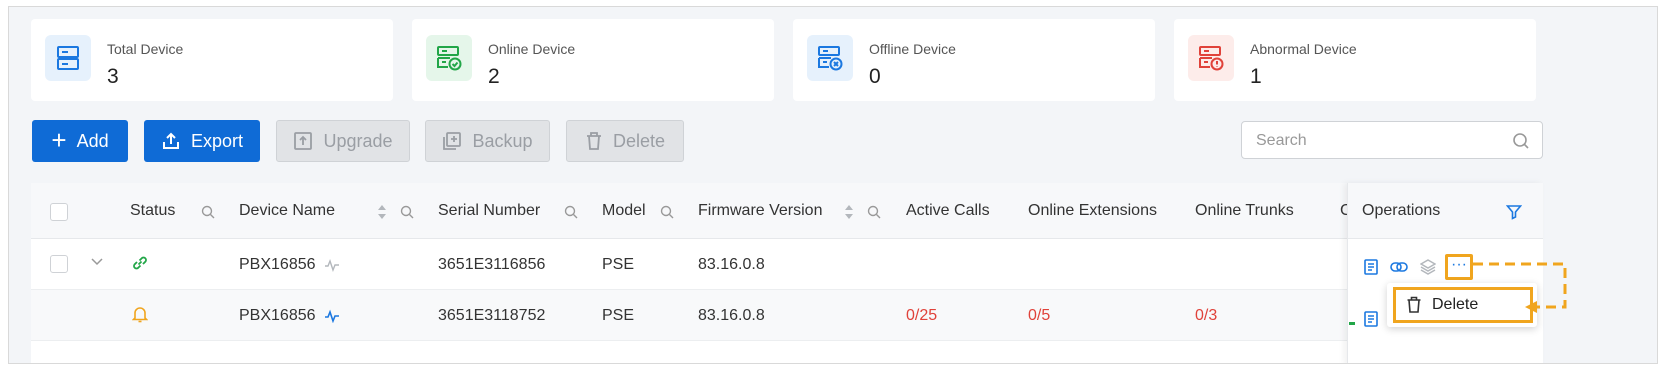  What do you see at coordinates (1281, 140) in the screenshot?
I see `search-placeholder: Search` at bounding box center [1281, 140].